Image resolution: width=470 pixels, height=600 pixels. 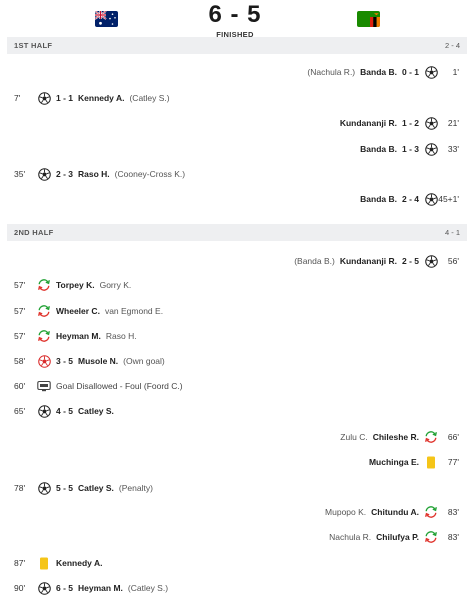 I want to click on match-header: 6 - 5 FINISHED, so click(x=235, y=19).